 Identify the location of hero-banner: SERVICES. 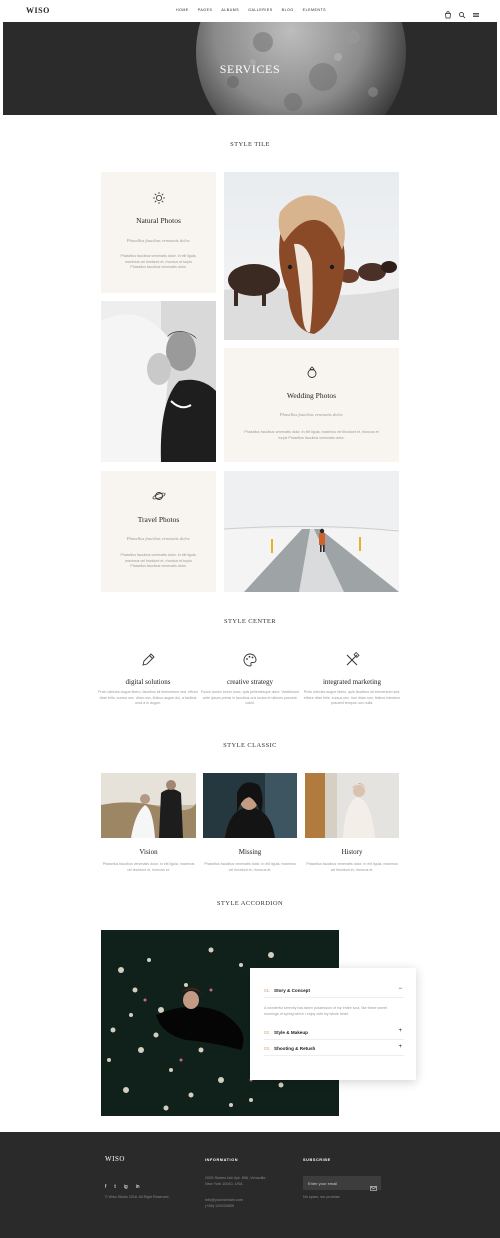
(250, 68).